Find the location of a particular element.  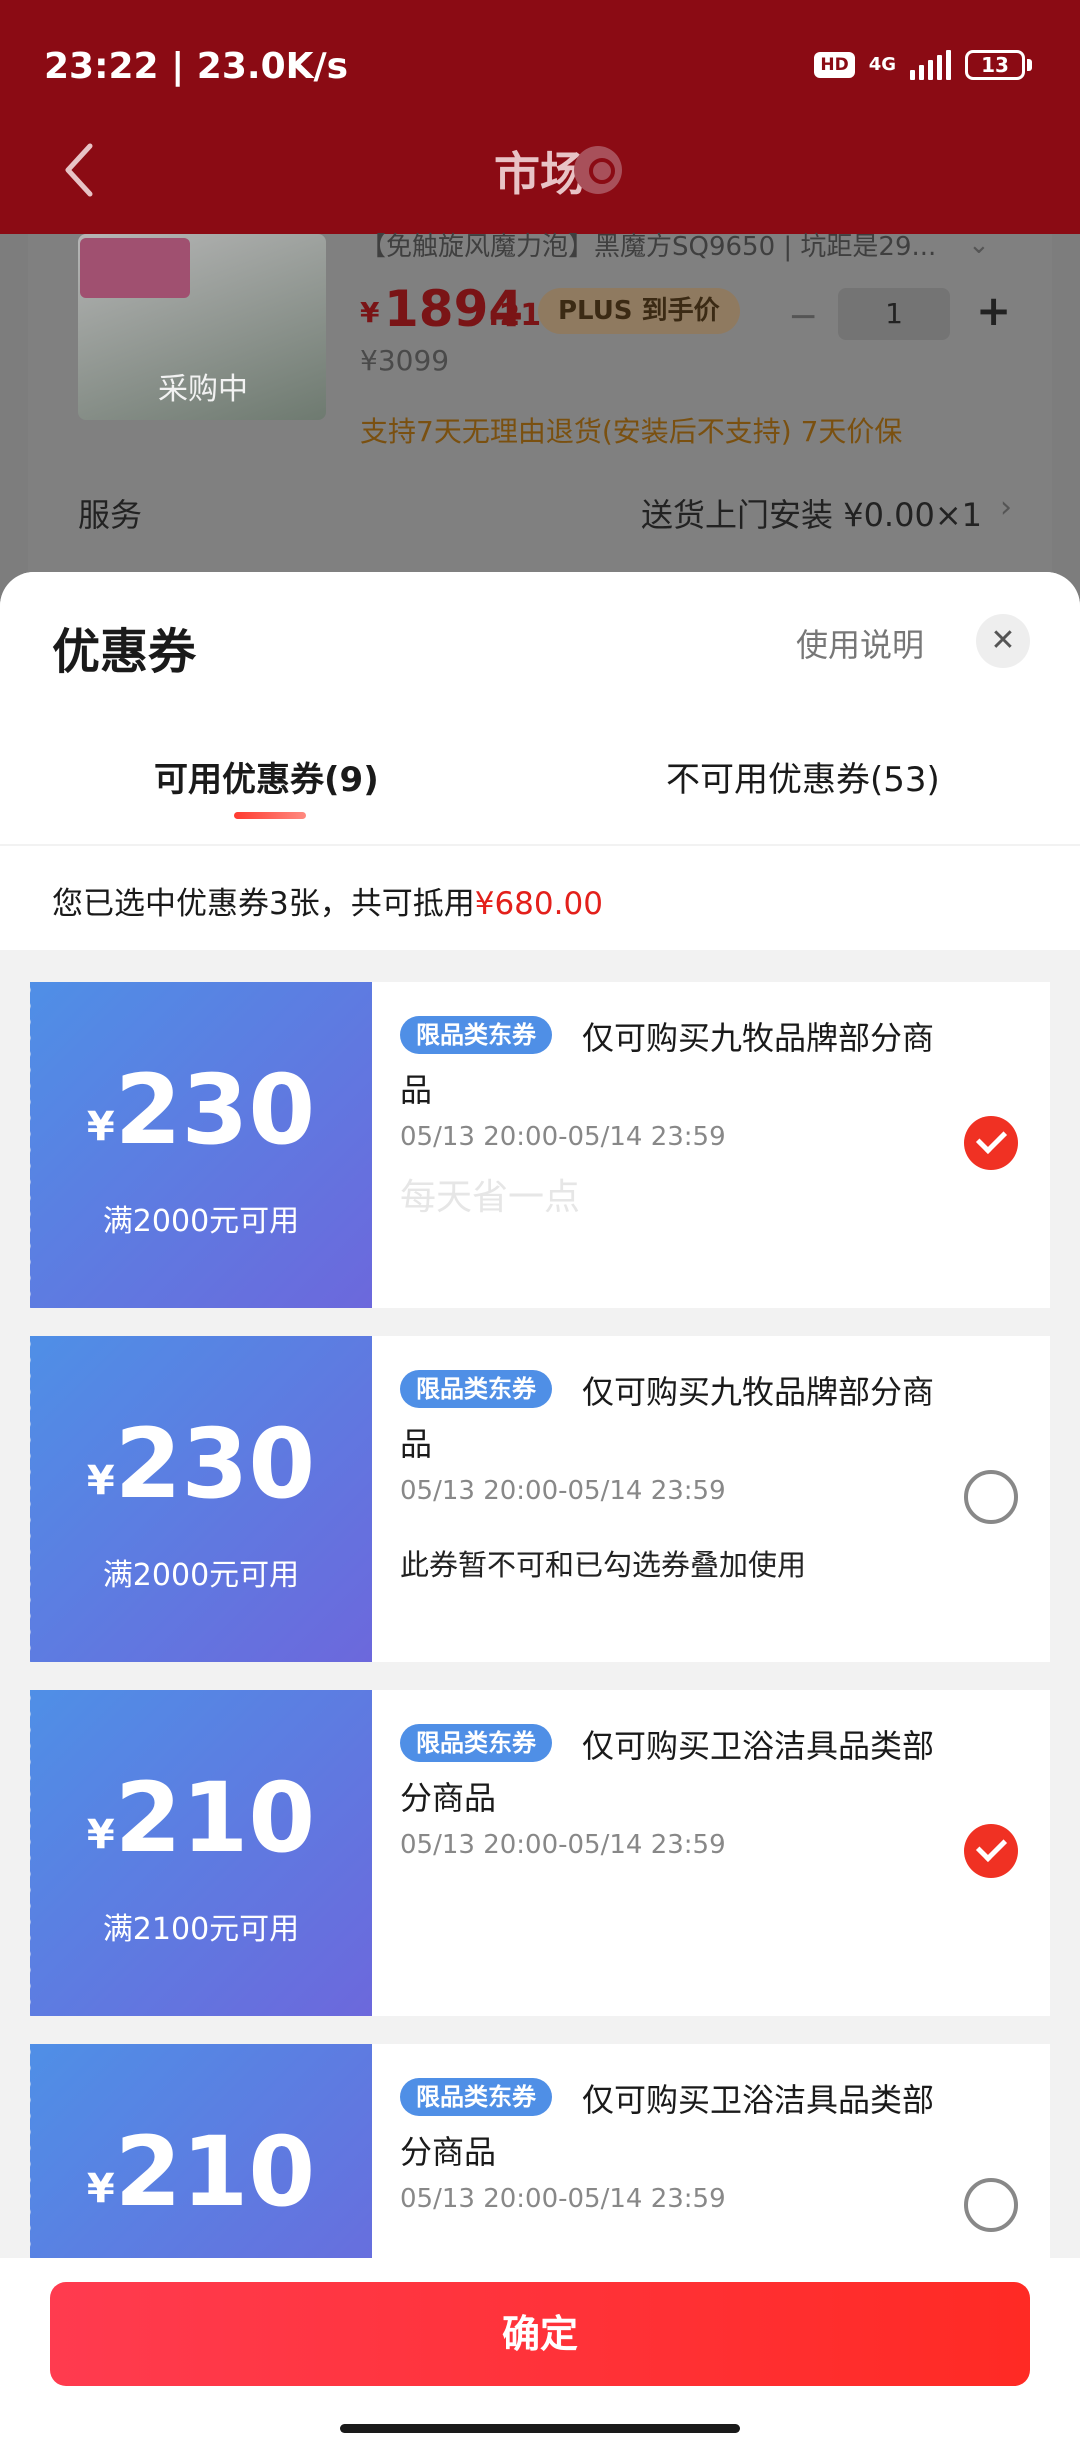

coupon-condition: 满2100元可用 is located at coordinates (201, 1929).